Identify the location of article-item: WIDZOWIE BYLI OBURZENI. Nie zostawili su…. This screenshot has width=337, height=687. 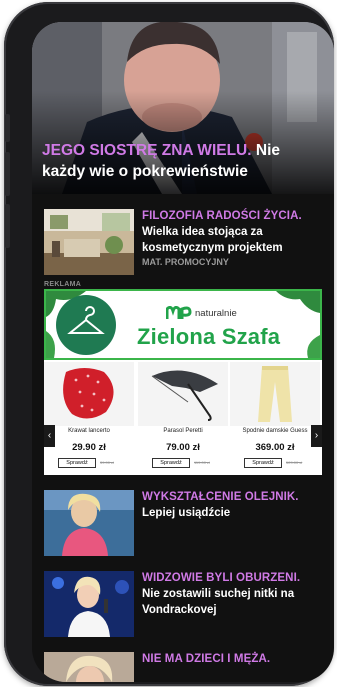
(184, 605).